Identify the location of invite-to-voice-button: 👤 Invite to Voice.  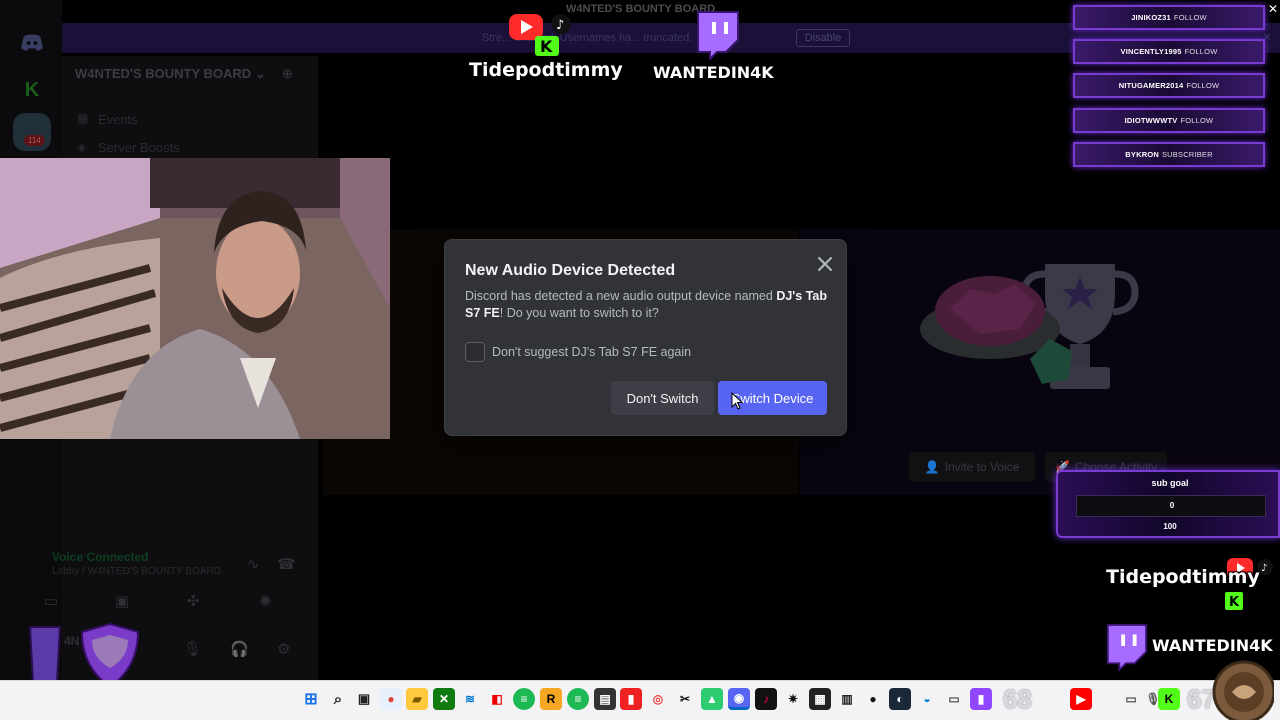
(972, 467).